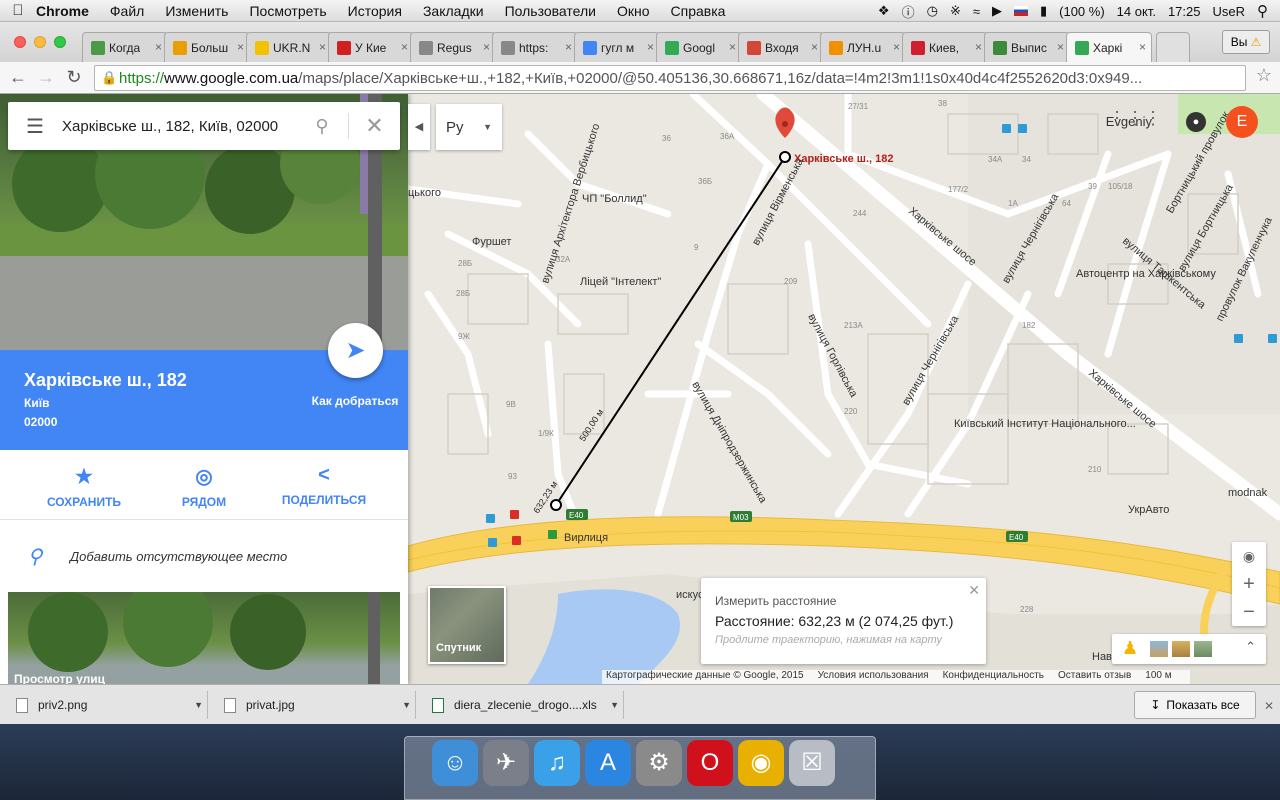 This screenshot has width=1280, height=800. What do you see at coordinates (106, 705) in the screenshot?
I see `download-item: priv2.png ▼` at bounding box center [106, 705].